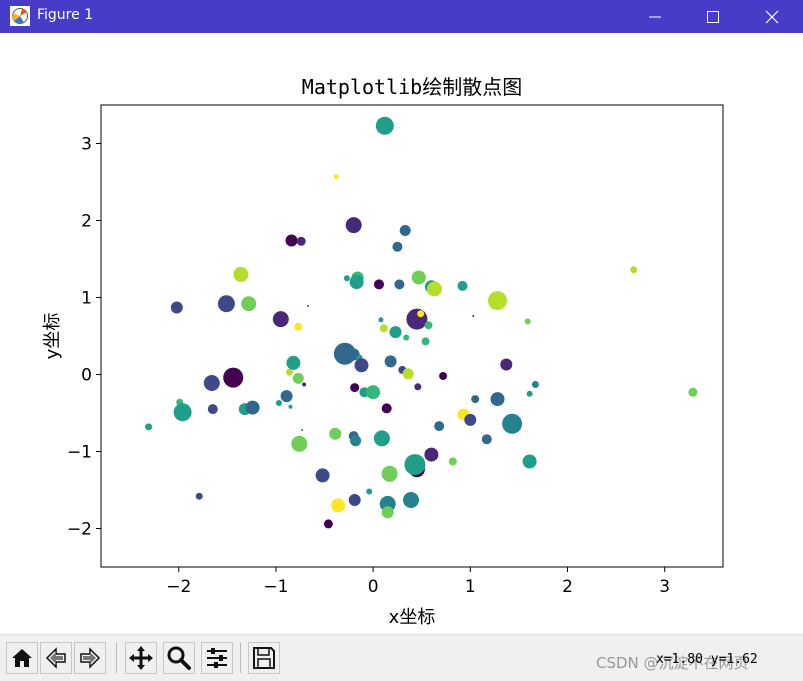  What do you see at coordinates (772, 16) in the screenshot?
I see `close-button` at bounding box center [772, 16].